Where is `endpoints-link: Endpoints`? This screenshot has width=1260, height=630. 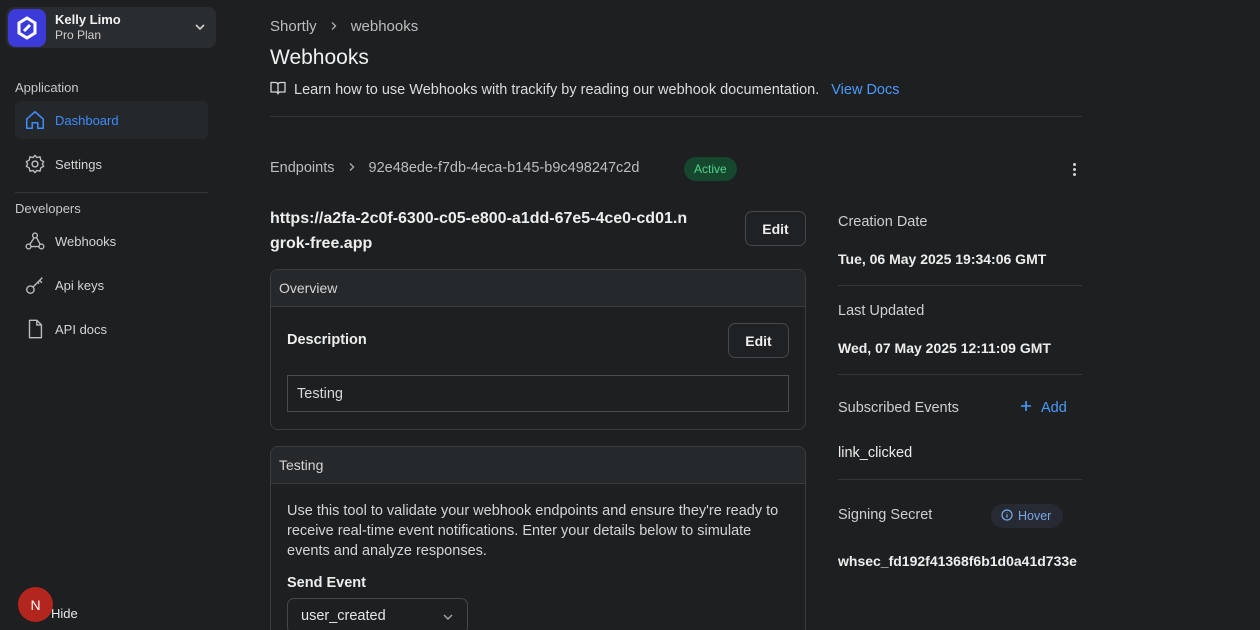
endpoints-link: Endpoints is located at coordinates (302, 168).